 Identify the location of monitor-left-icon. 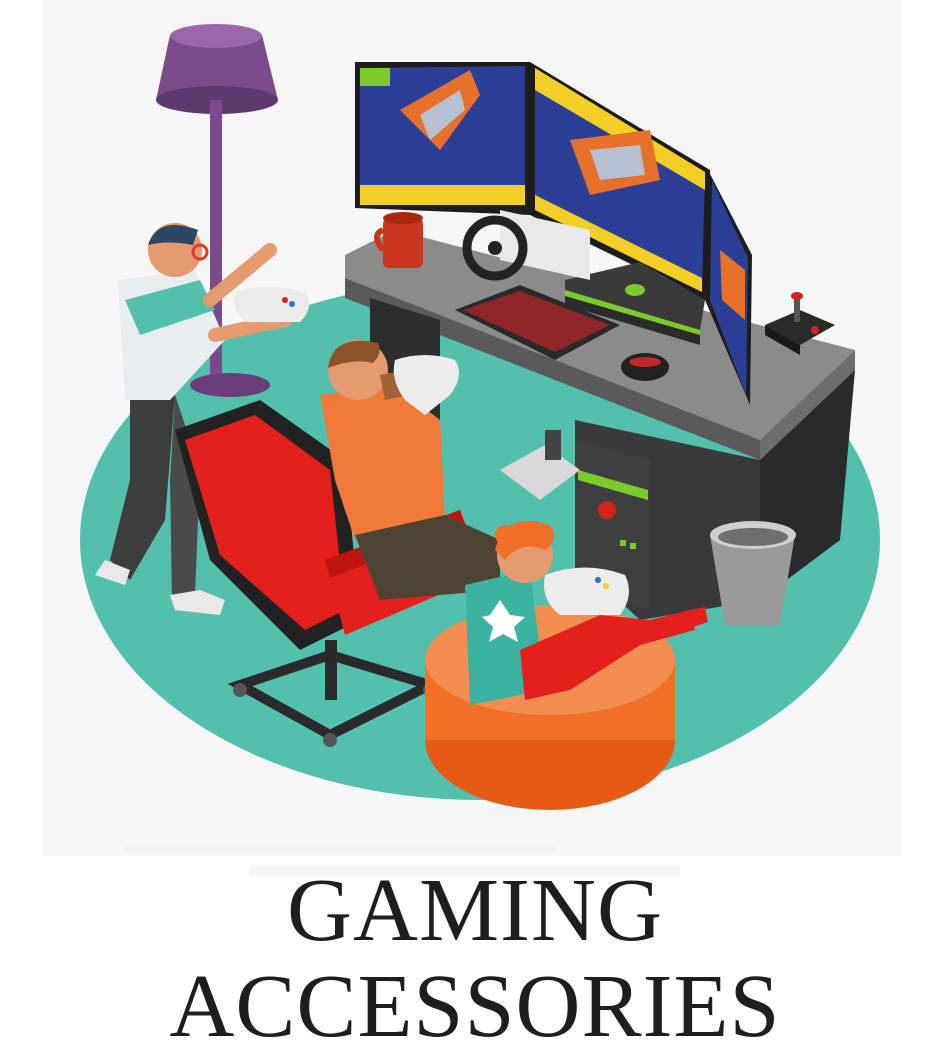
(442, 138).